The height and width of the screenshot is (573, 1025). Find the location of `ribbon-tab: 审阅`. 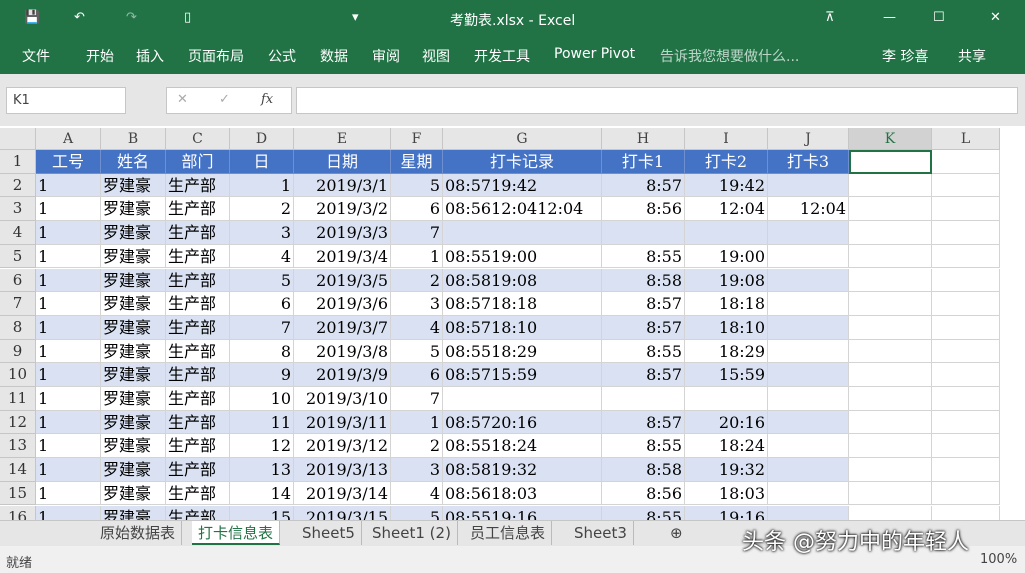

ribbon-tab: 审阅 is located at coordinates (386, 56).